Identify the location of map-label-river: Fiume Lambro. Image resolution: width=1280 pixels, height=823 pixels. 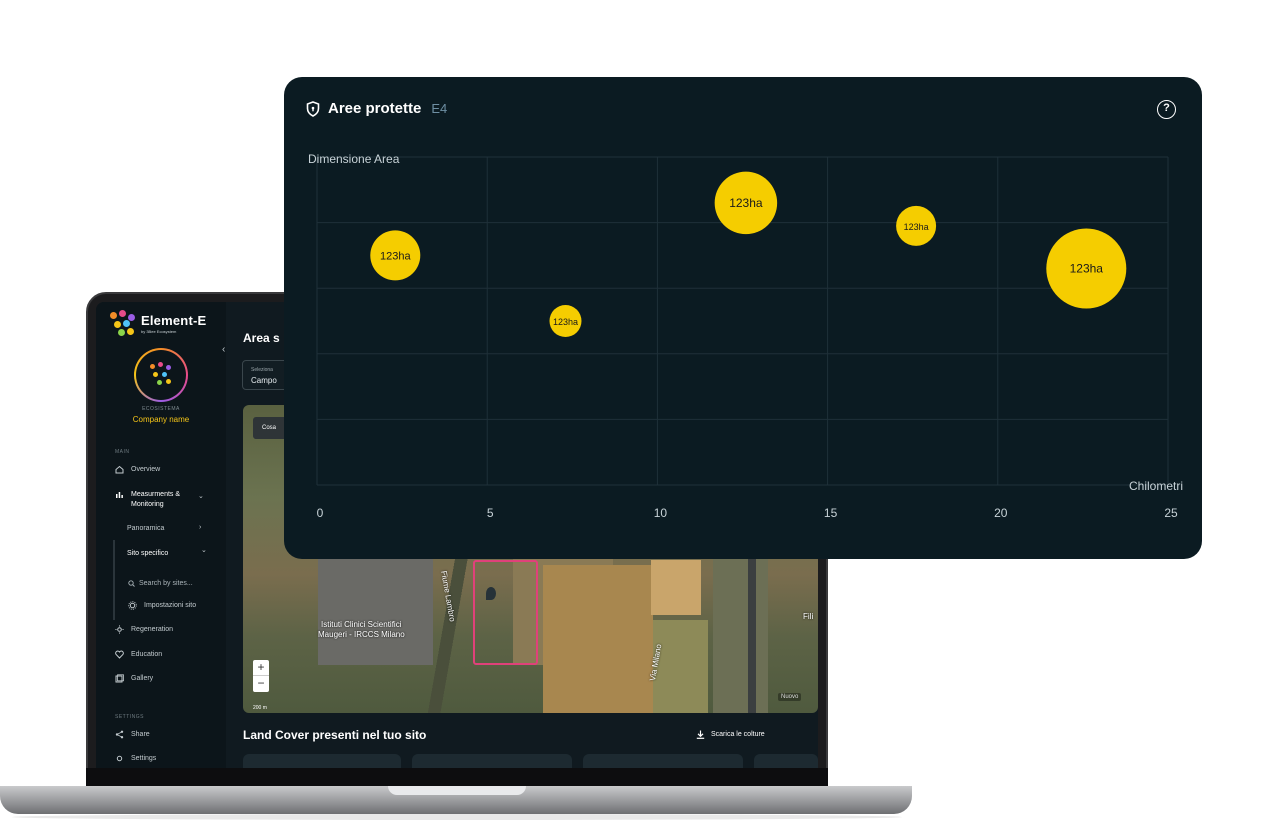
(448, 596).